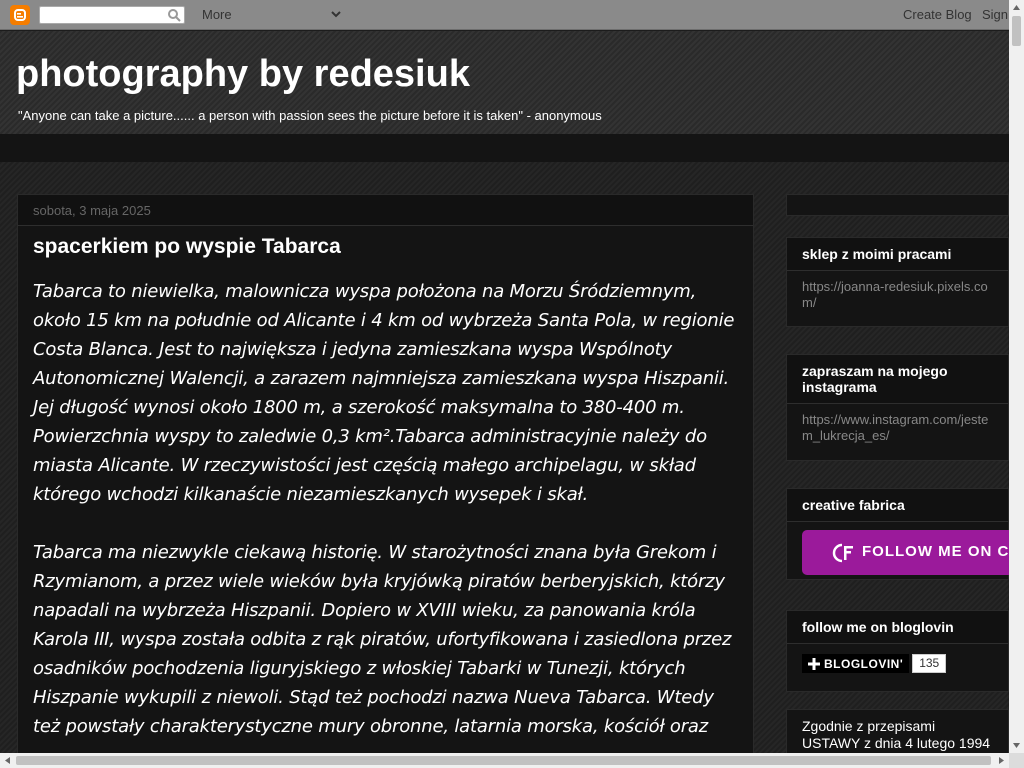  Describe the element at coordinates (1016, 376) in the screenshot. I see `vertical-scrollbar` at that location.